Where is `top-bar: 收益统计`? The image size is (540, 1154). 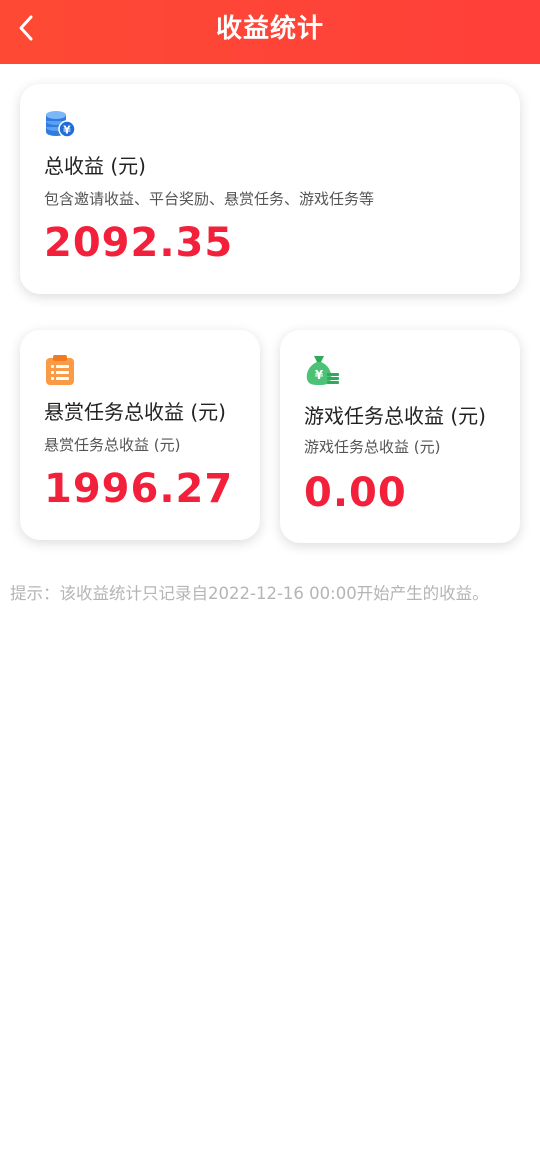 top-bar: 收益统计 is located at coordinates (270, 32).